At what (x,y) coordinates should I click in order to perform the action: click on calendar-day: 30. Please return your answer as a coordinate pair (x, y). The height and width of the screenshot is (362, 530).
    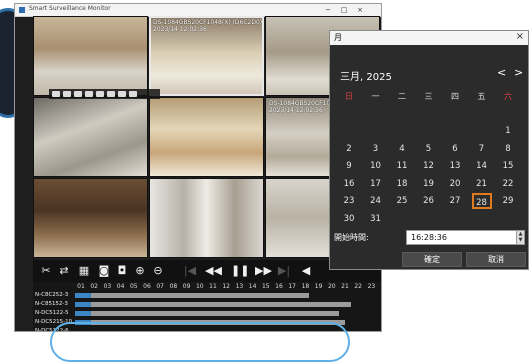
    Looking at the image, I should click on (349, 219).